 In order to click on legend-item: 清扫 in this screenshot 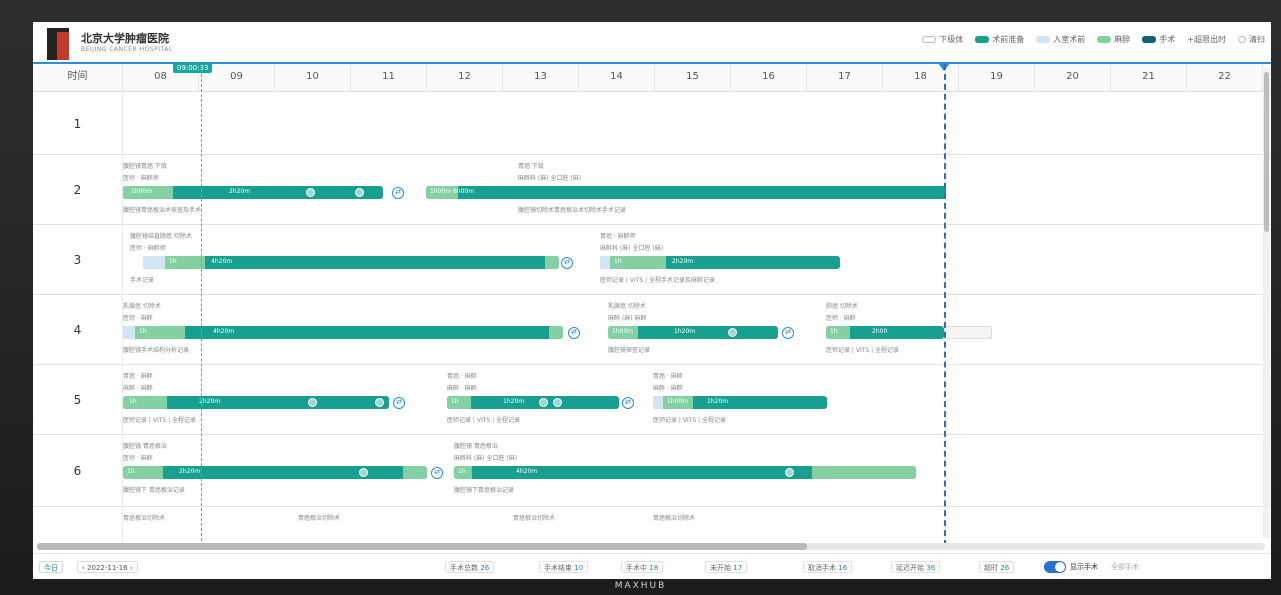, I will do `click(1251, 39)`.